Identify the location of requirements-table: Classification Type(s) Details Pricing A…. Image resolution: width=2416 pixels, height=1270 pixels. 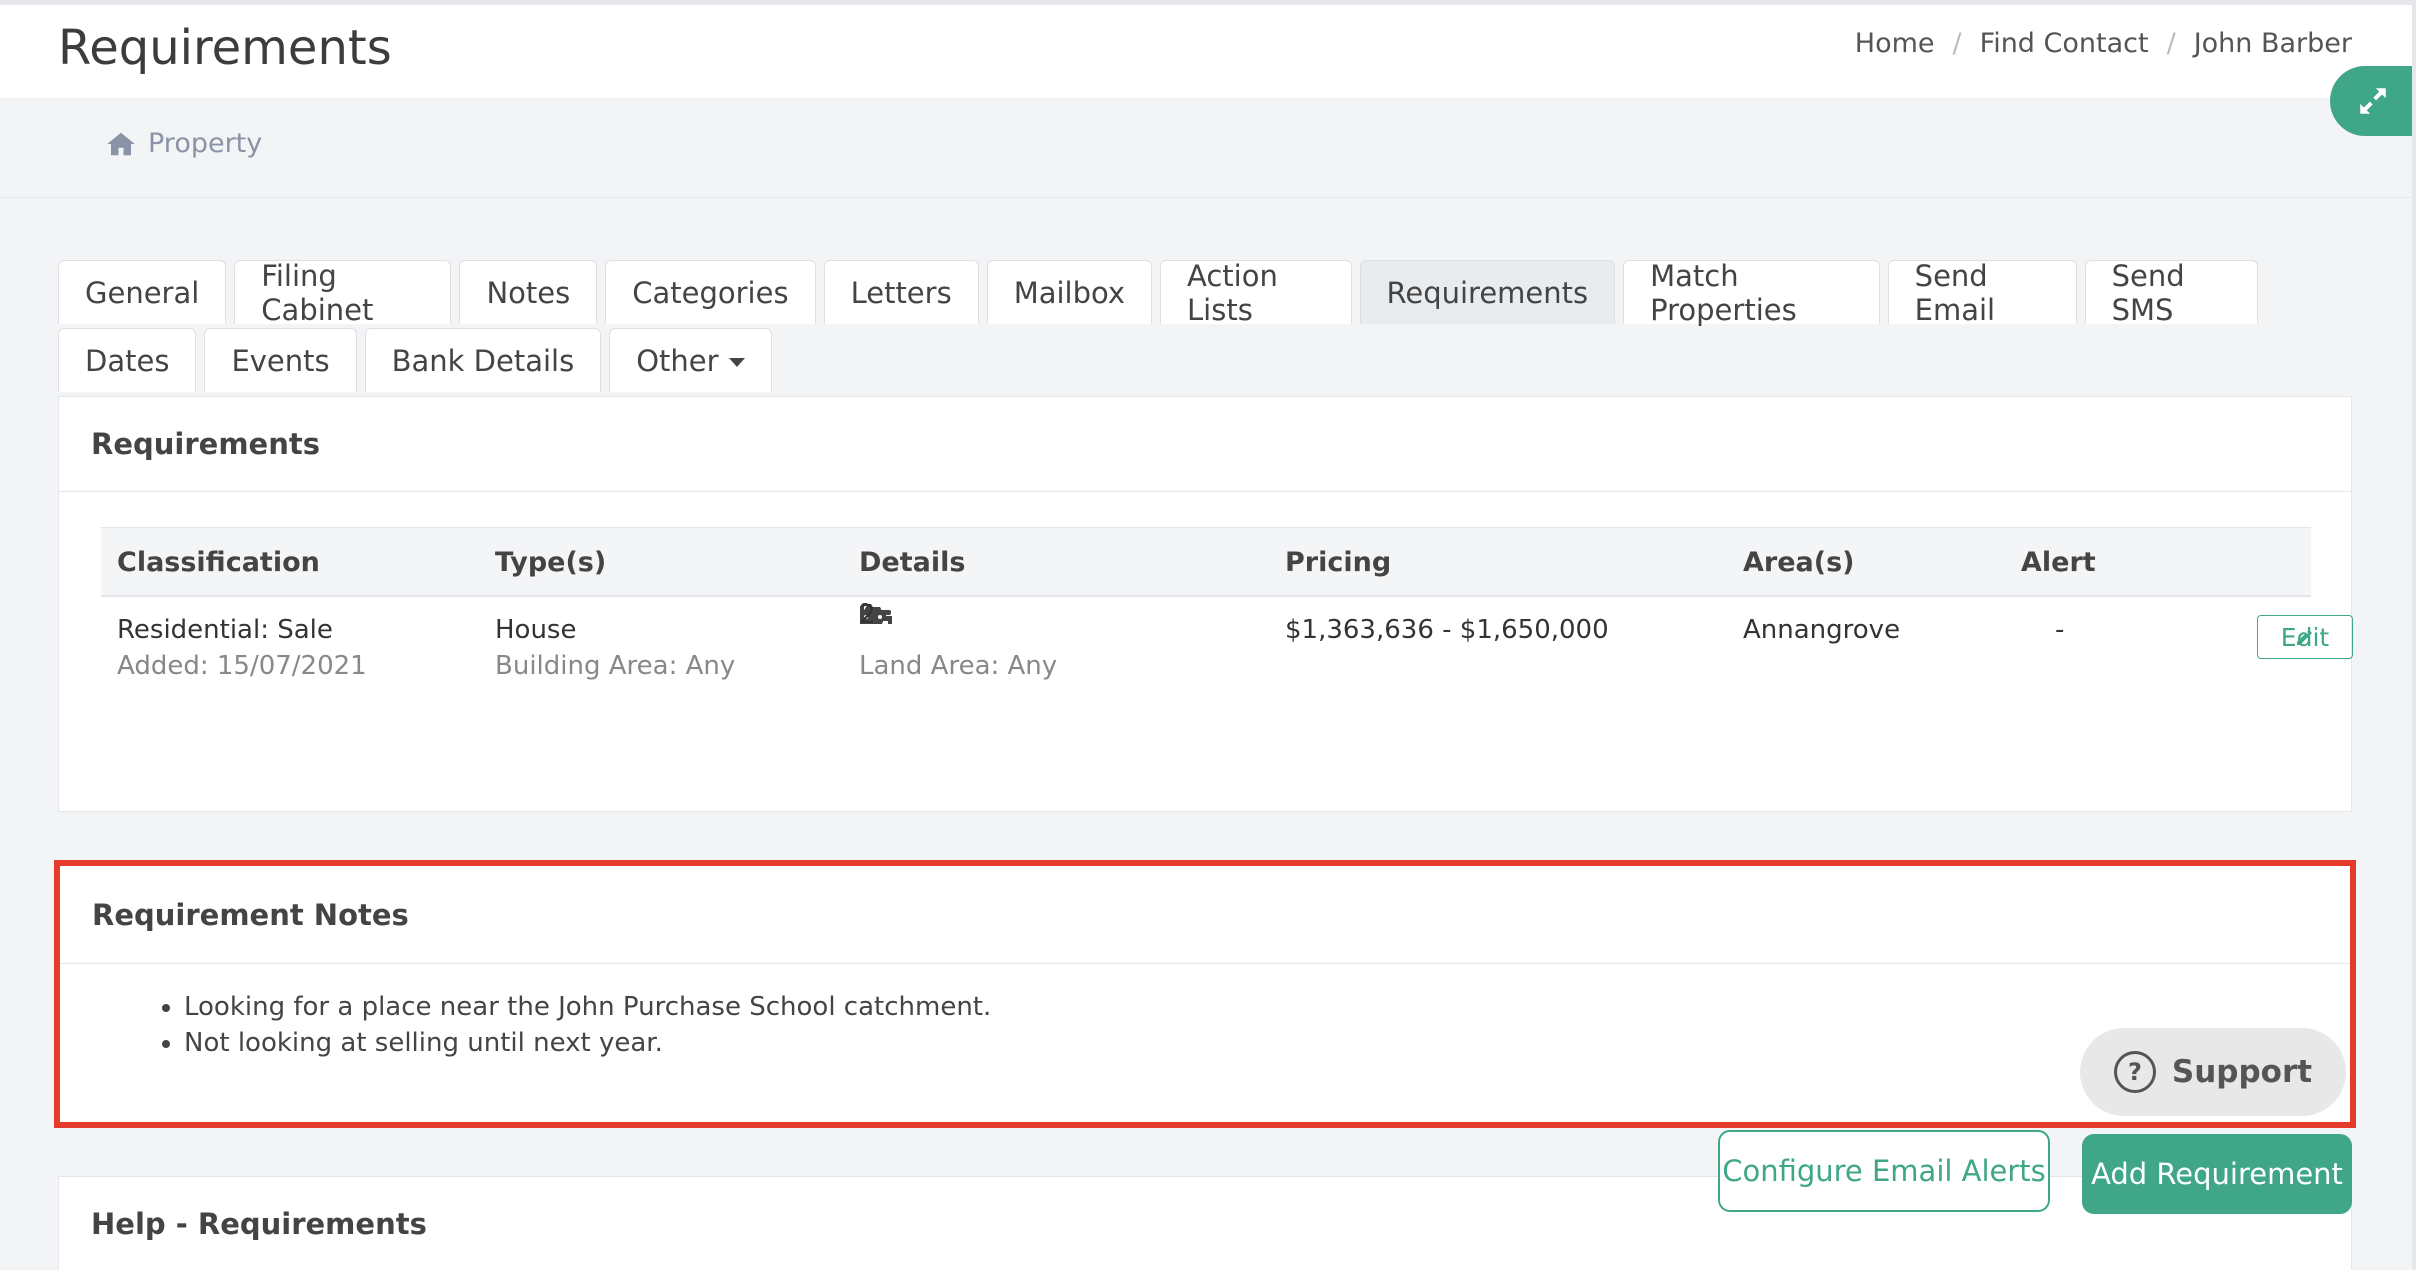
(1227, 617).